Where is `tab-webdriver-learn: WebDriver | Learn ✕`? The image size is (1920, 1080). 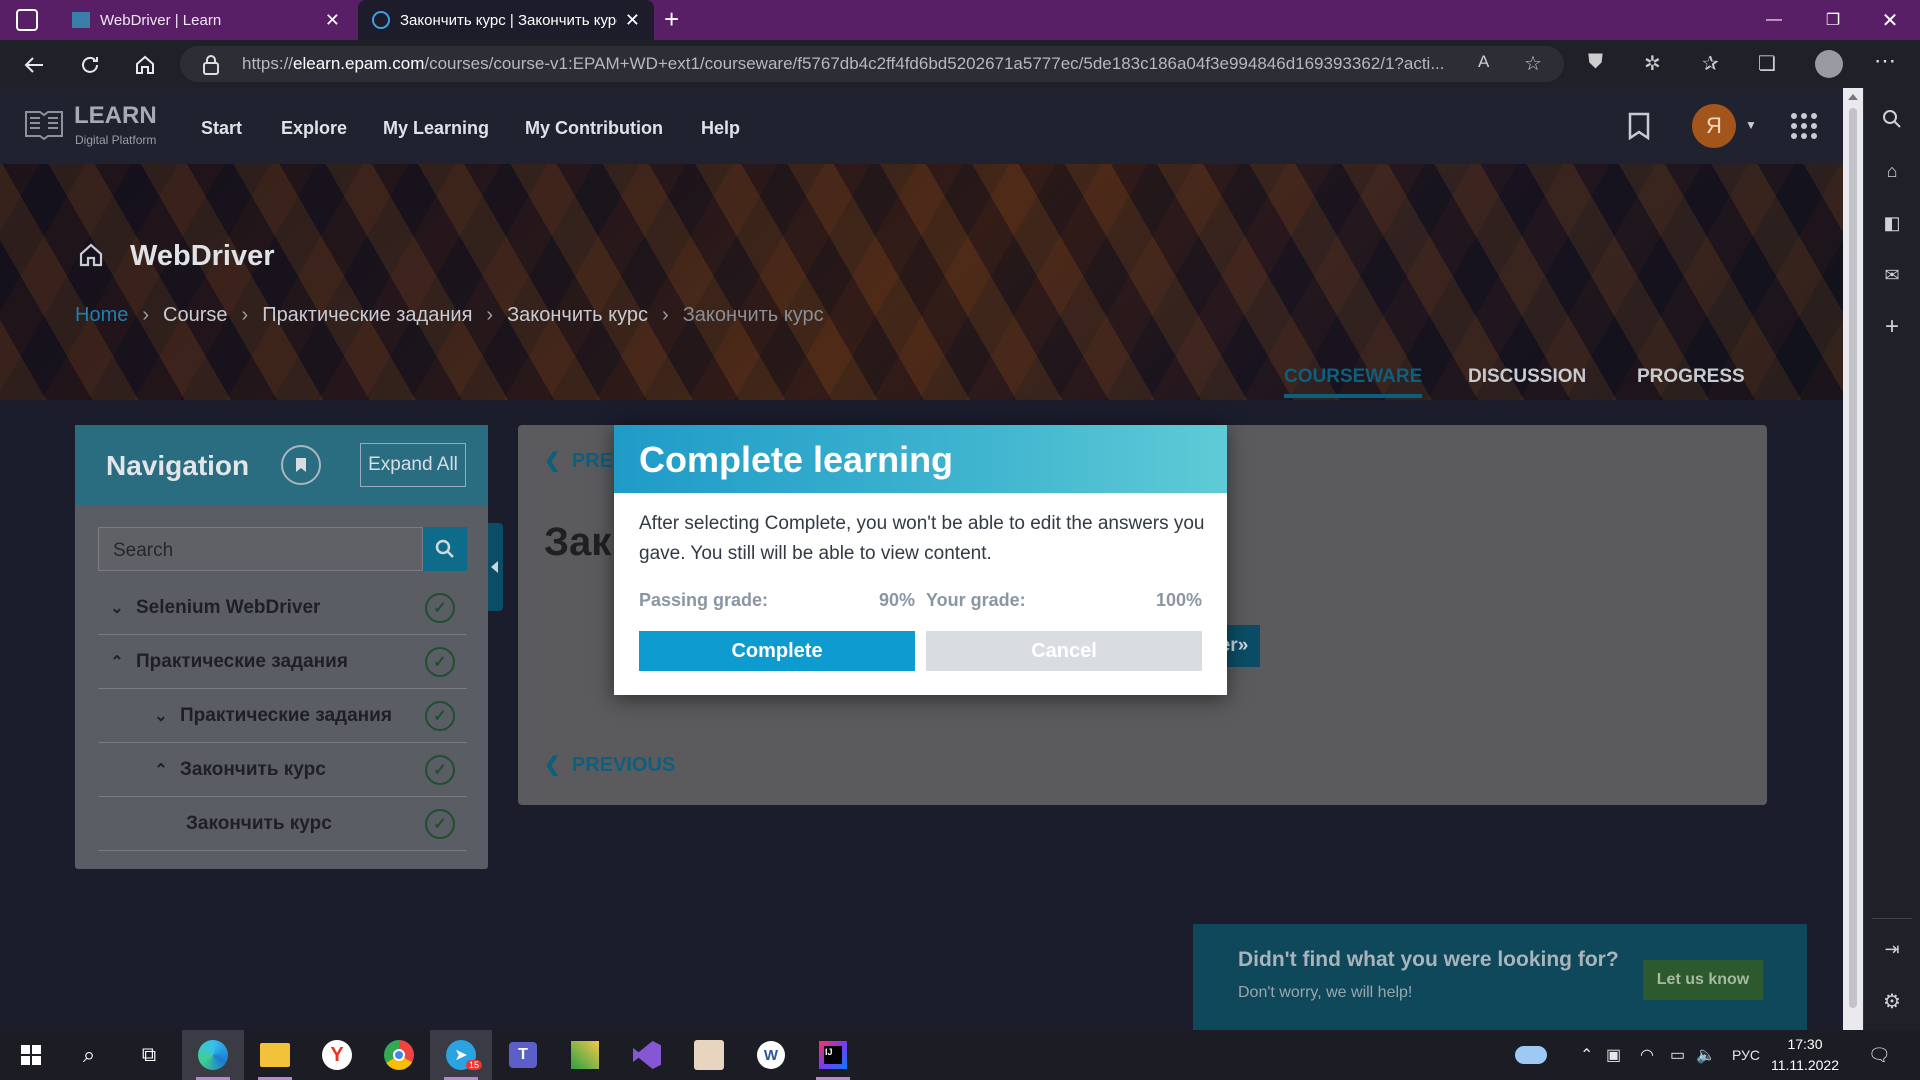
tab-webdriver-learn: WebDriver | Learn ✕ is located at coordinates (206, 20).